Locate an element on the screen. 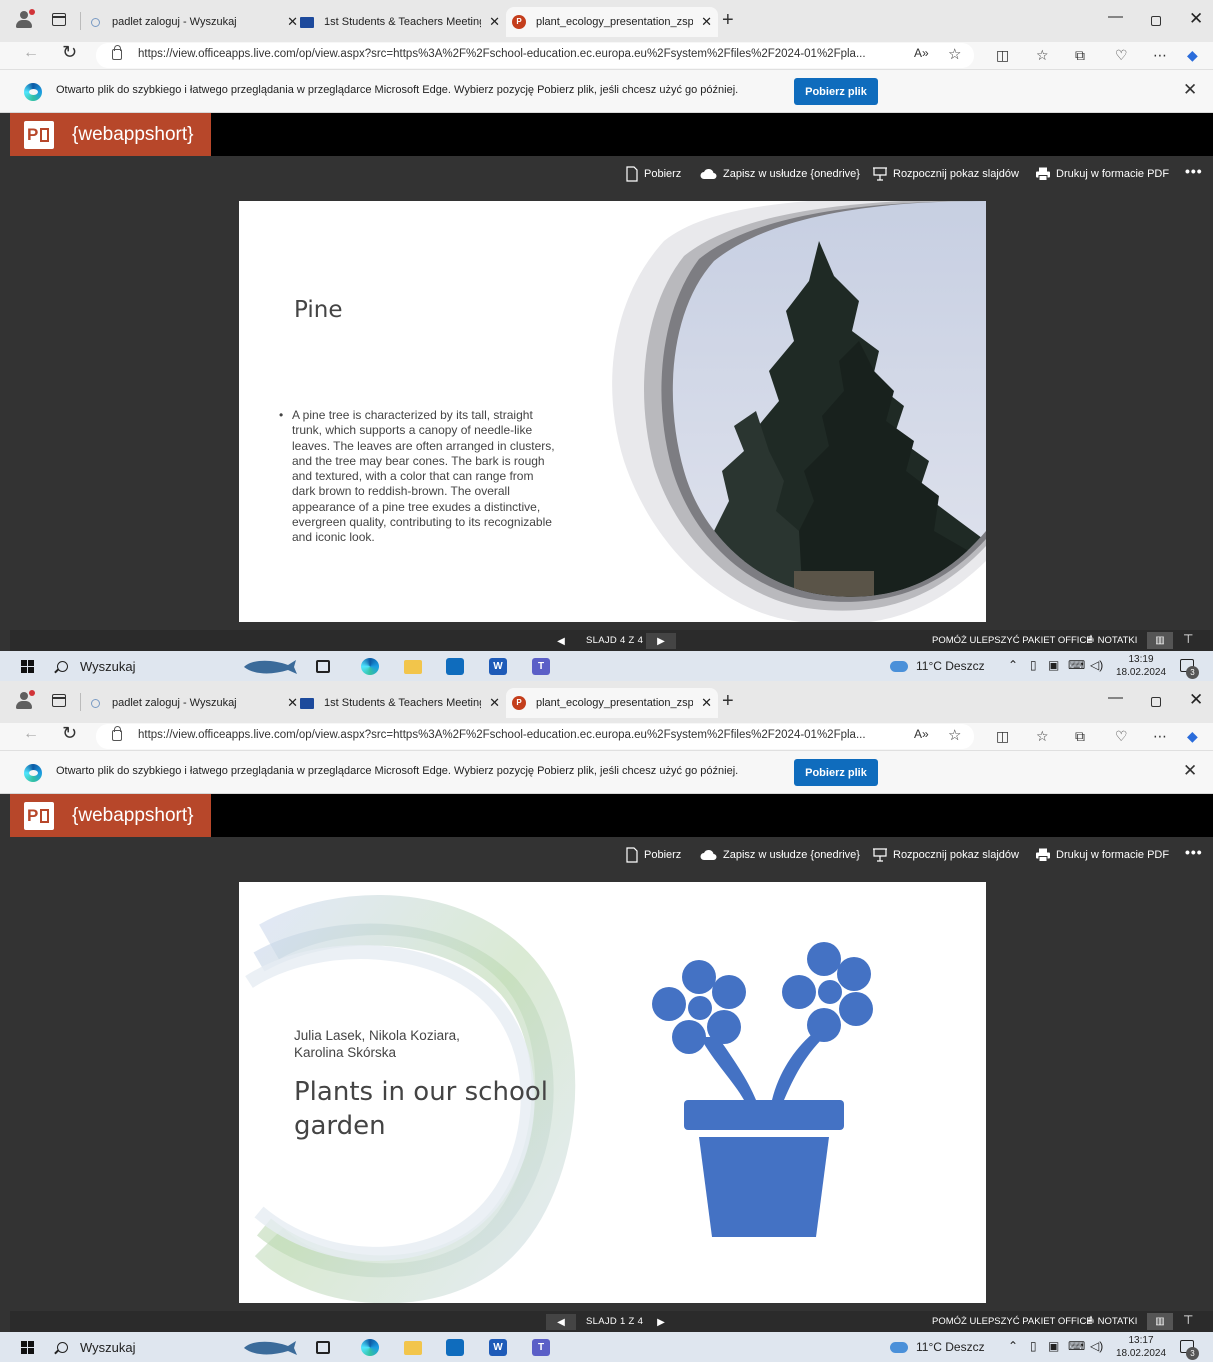 The width and height of the screenshot is (1213, 1362). minimize-icon: — is located at coordinates (1115, 697).